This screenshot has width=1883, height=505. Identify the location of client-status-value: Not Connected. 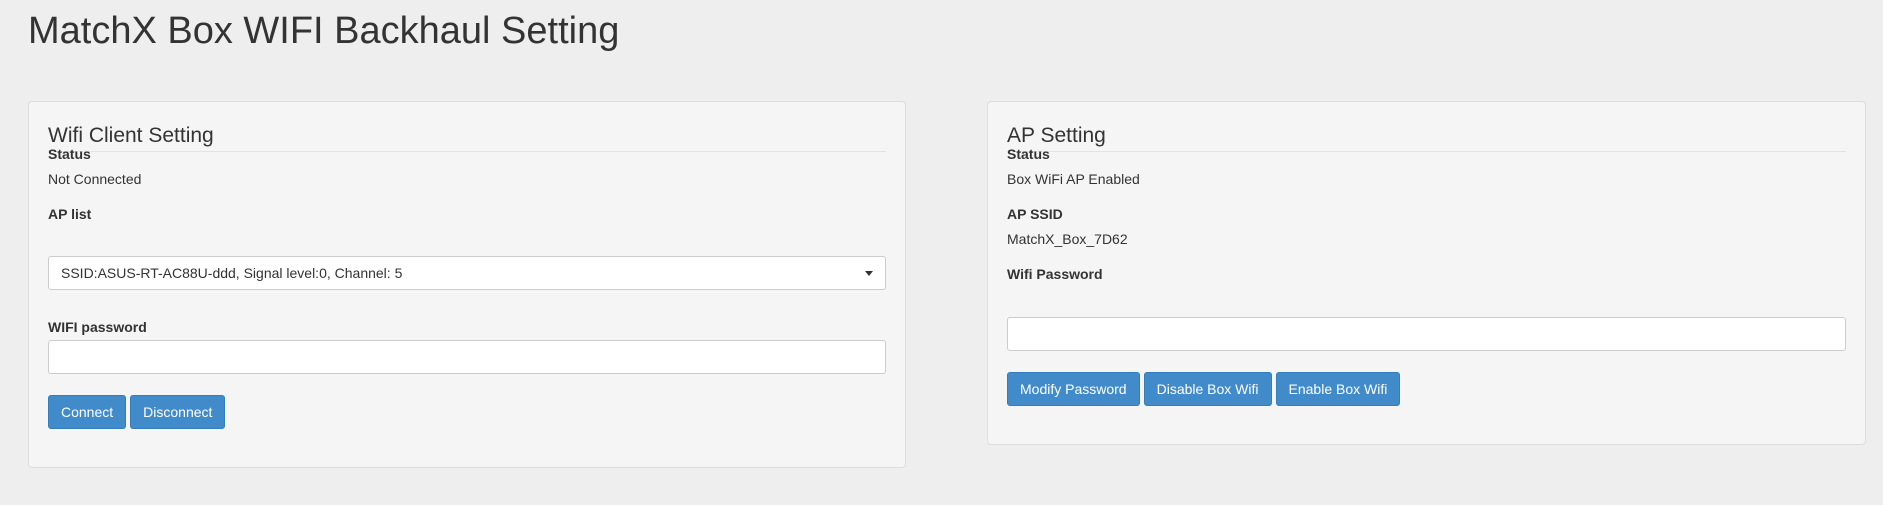
(95, 179).